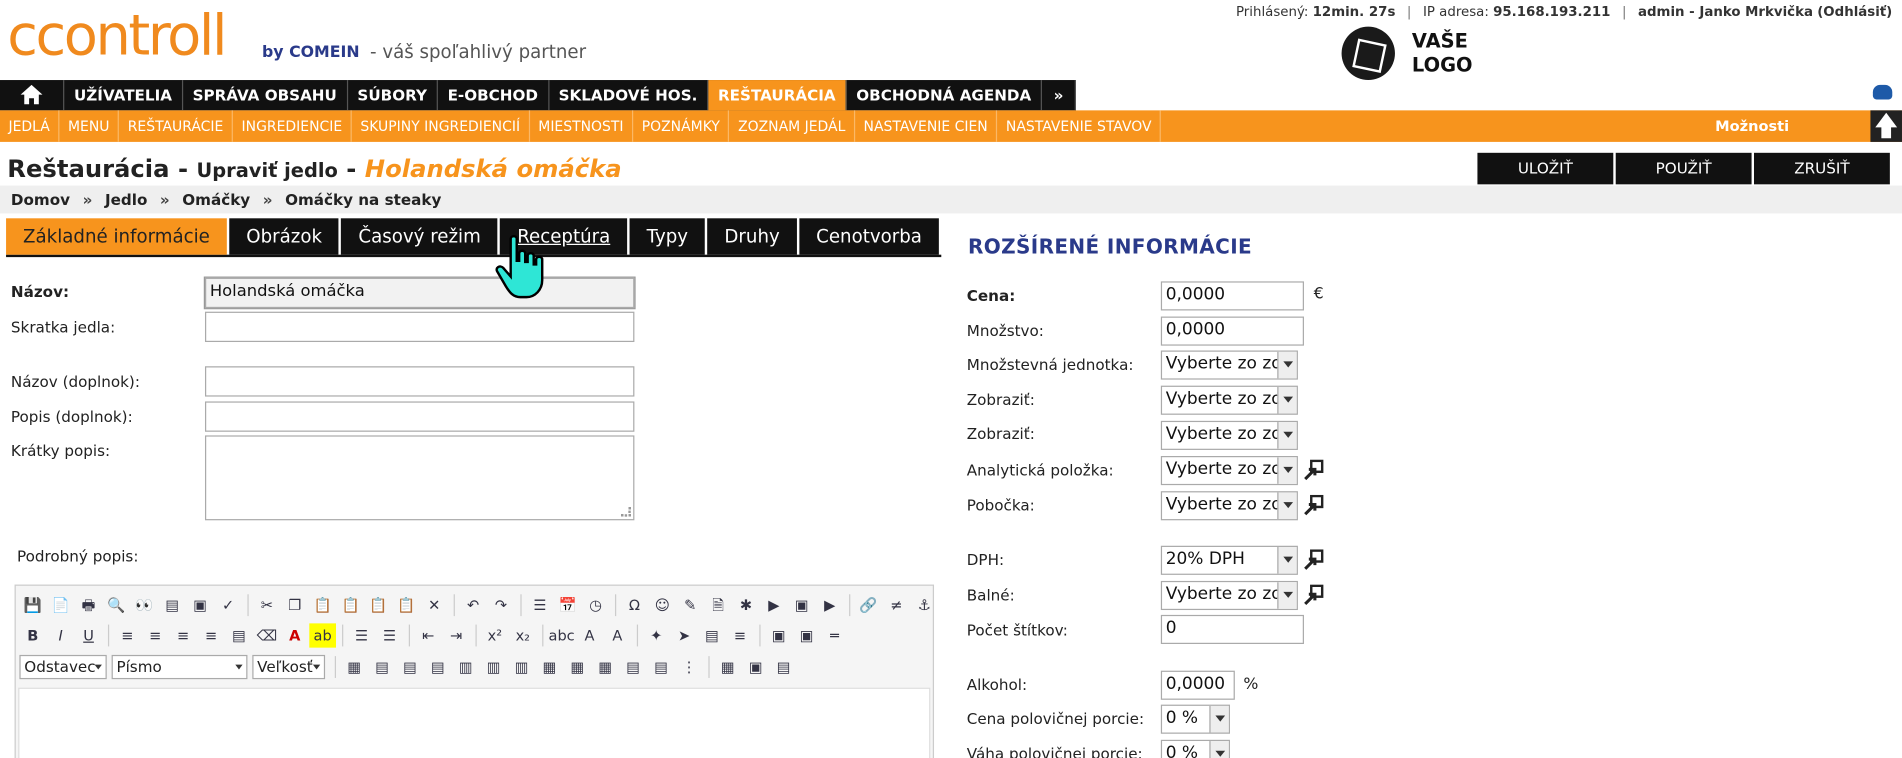 Image resolution: width=1902 pixels, height=758 pixels. What do you see at coordinates (690, 605) in the screenshot?
I see `edit-image-icon: ✎` at bounding box center [690, 605].